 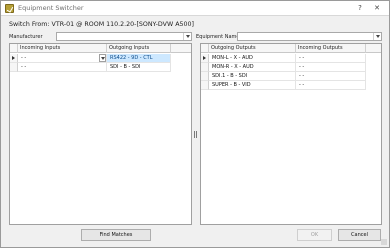 I want to click on ok-button: OK, so click(x=314, y=235).